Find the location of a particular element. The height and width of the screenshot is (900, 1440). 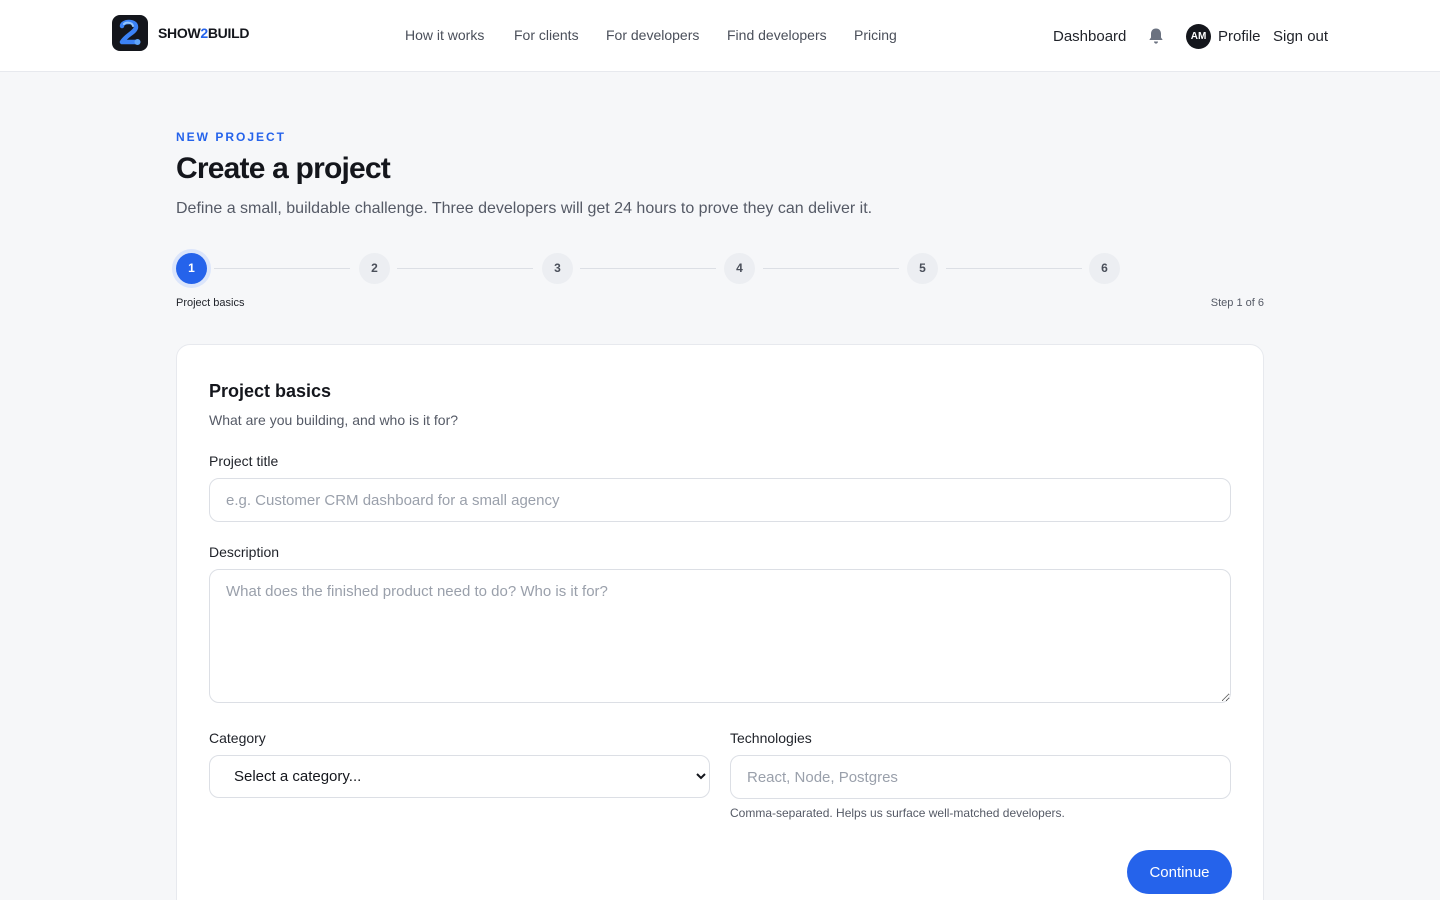

step-1: 1 is located at coordinates (191, 268).